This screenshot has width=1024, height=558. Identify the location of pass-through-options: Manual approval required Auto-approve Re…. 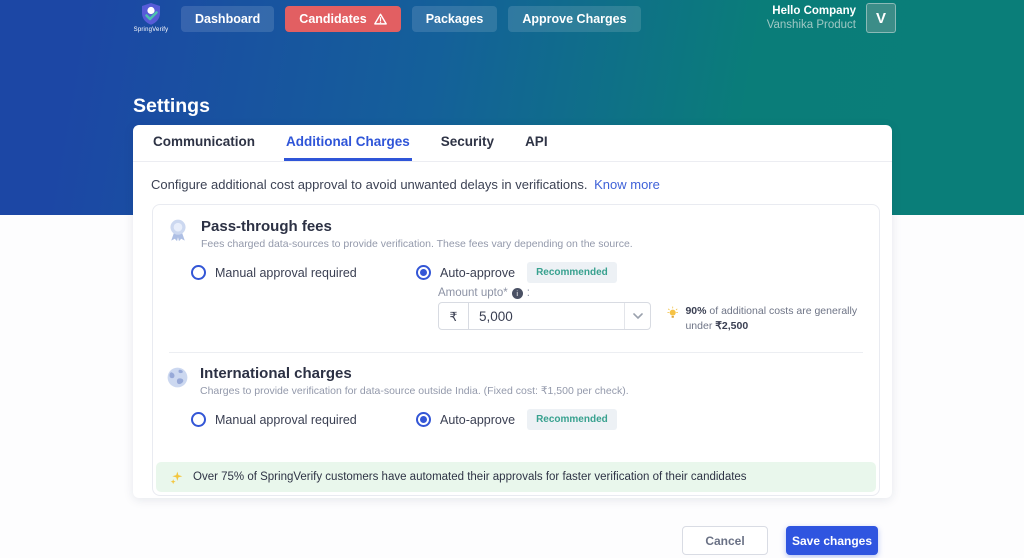
(404, 272).